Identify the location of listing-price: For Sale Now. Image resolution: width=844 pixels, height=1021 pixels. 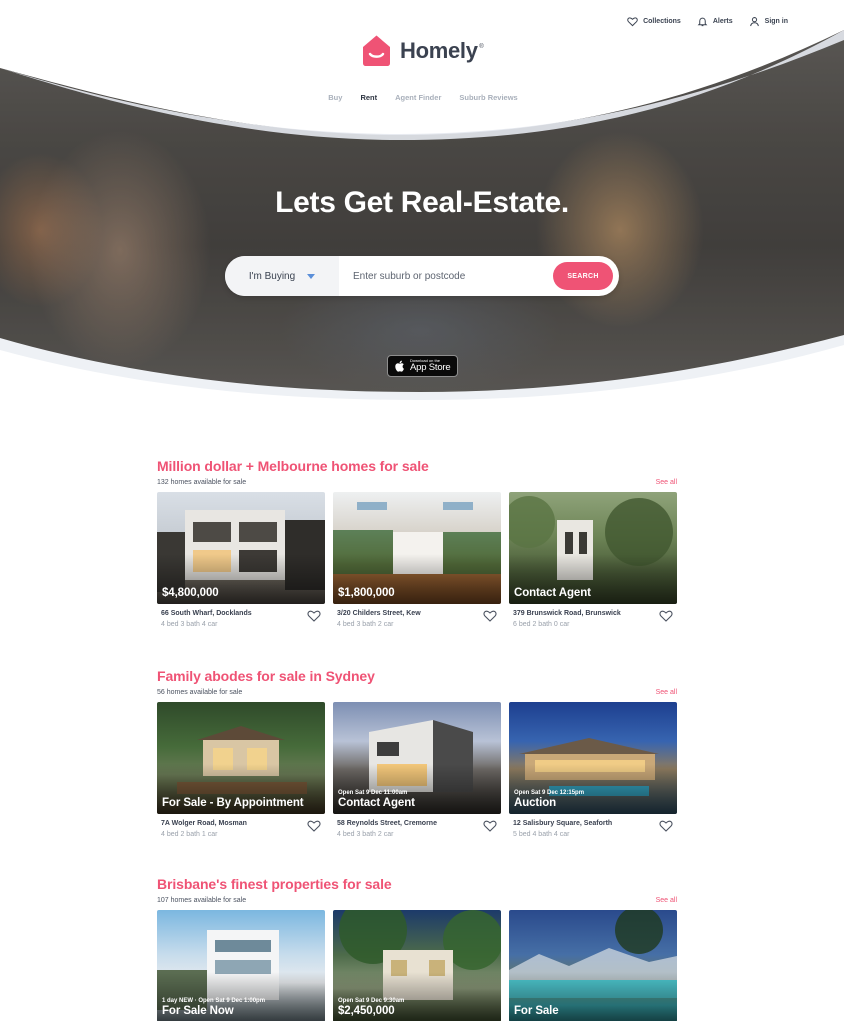
(198, 1011).